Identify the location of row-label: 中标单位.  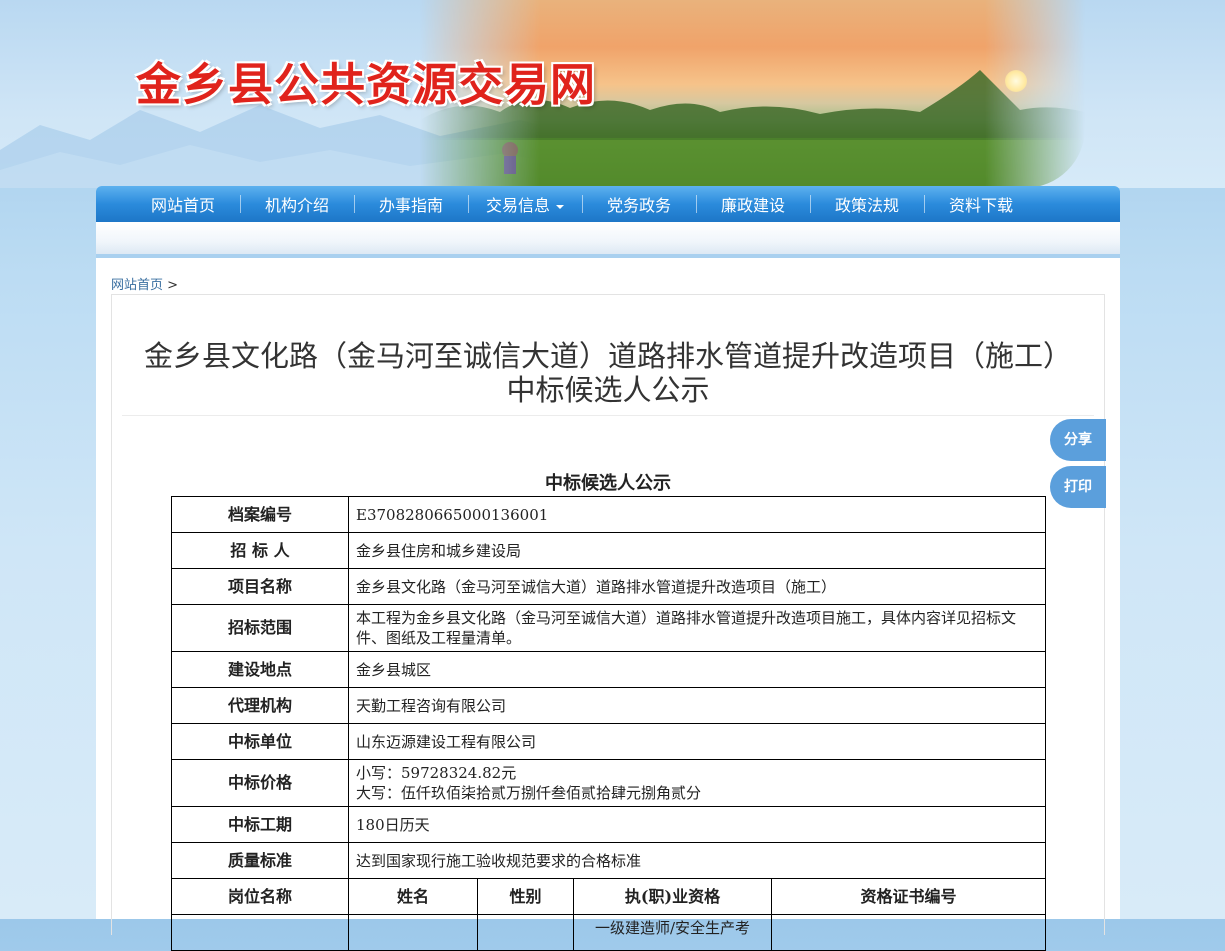
(260, 741).